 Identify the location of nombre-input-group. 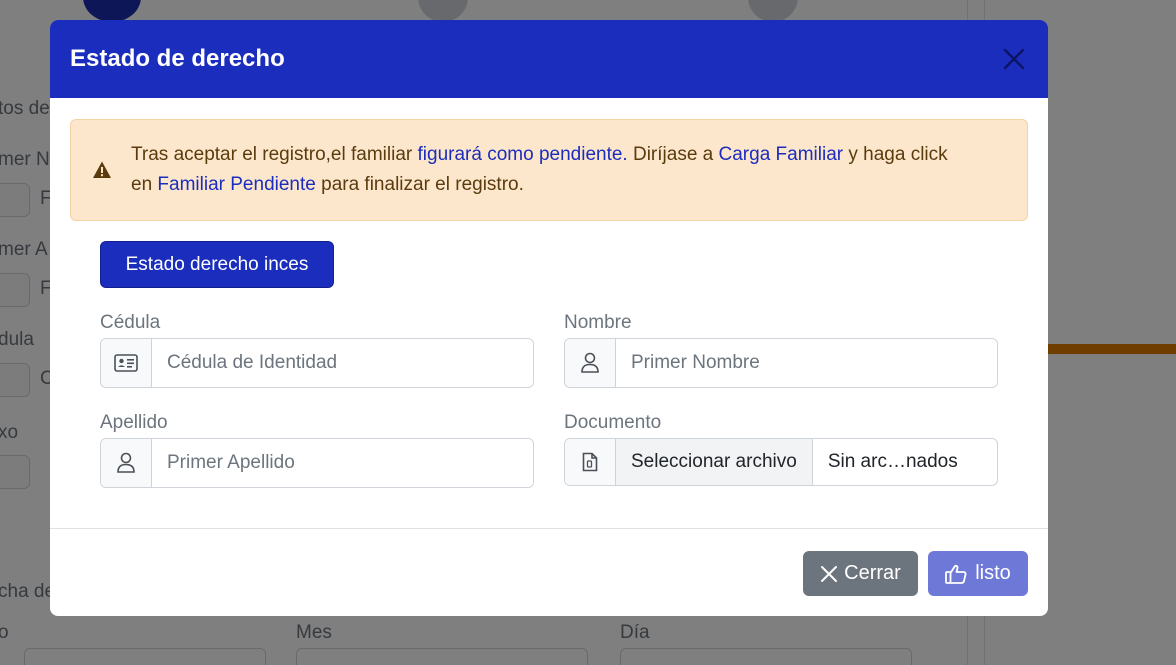
(781, 363).